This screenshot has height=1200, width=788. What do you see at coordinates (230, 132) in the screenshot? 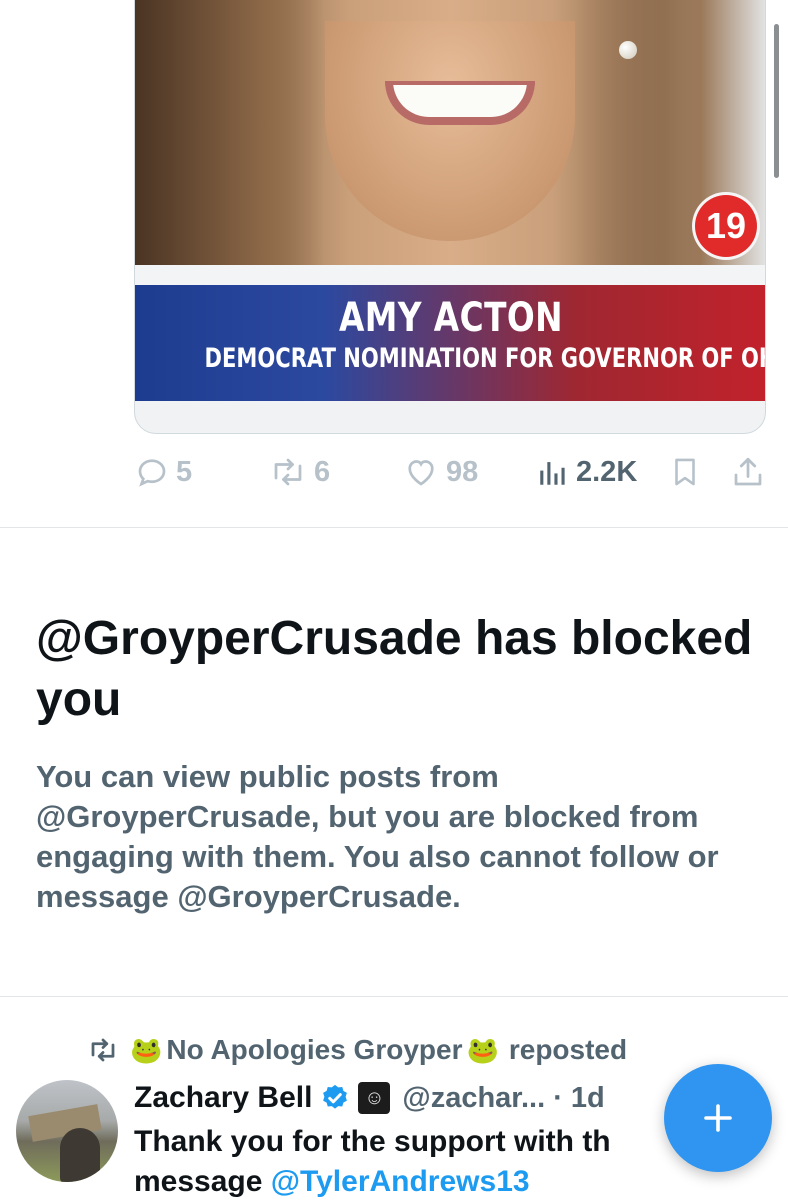
I see `photo-hair-left` at bounding box center [230, 132].